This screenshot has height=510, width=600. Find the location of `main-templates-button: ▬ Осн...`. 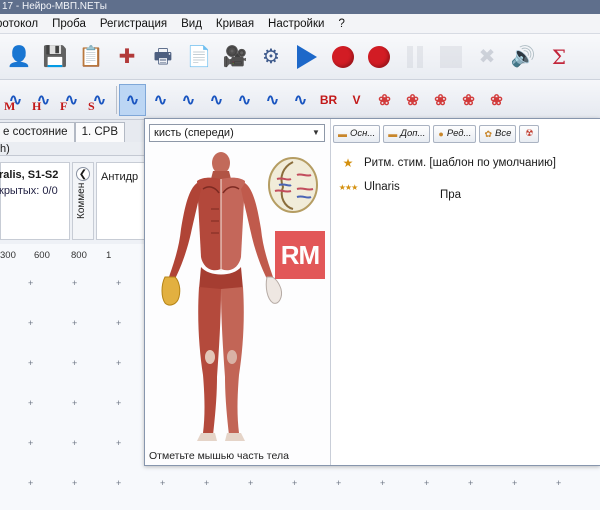

main-templates-button: ▬ Осн... is located at coordinates (357, 134).